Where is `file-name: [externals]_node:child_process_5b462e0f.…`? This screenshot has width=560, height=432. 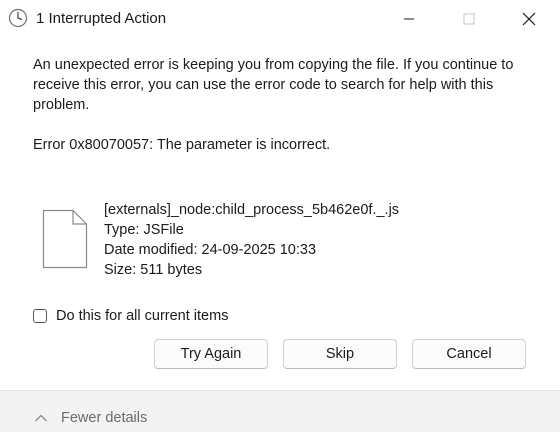
file-name: [externals]_node:child_process_5b462e0f.… is located at coordinates (252, 210).